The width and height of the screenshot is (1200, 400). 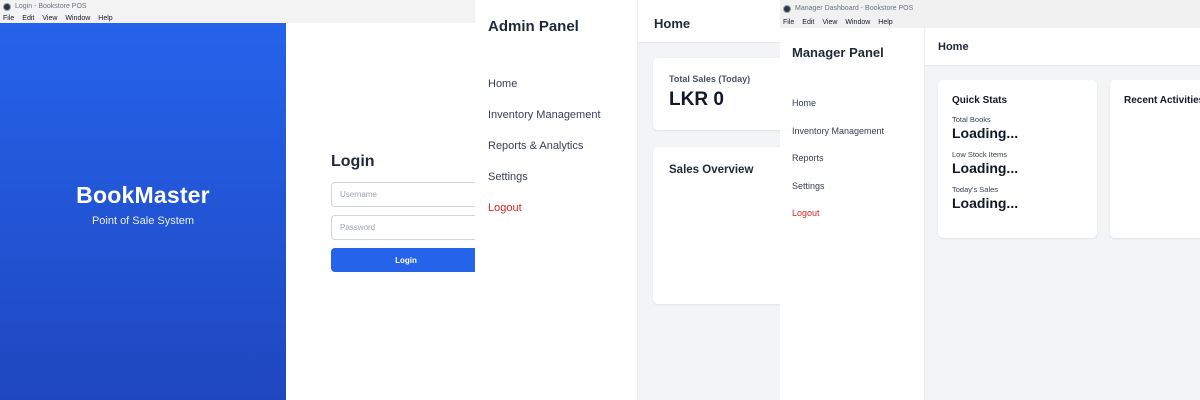 What do you see at coordinates (838, 195) in the screenshot?
I see `manager-nav-settings: Settings` at bounding box center [838, 195].